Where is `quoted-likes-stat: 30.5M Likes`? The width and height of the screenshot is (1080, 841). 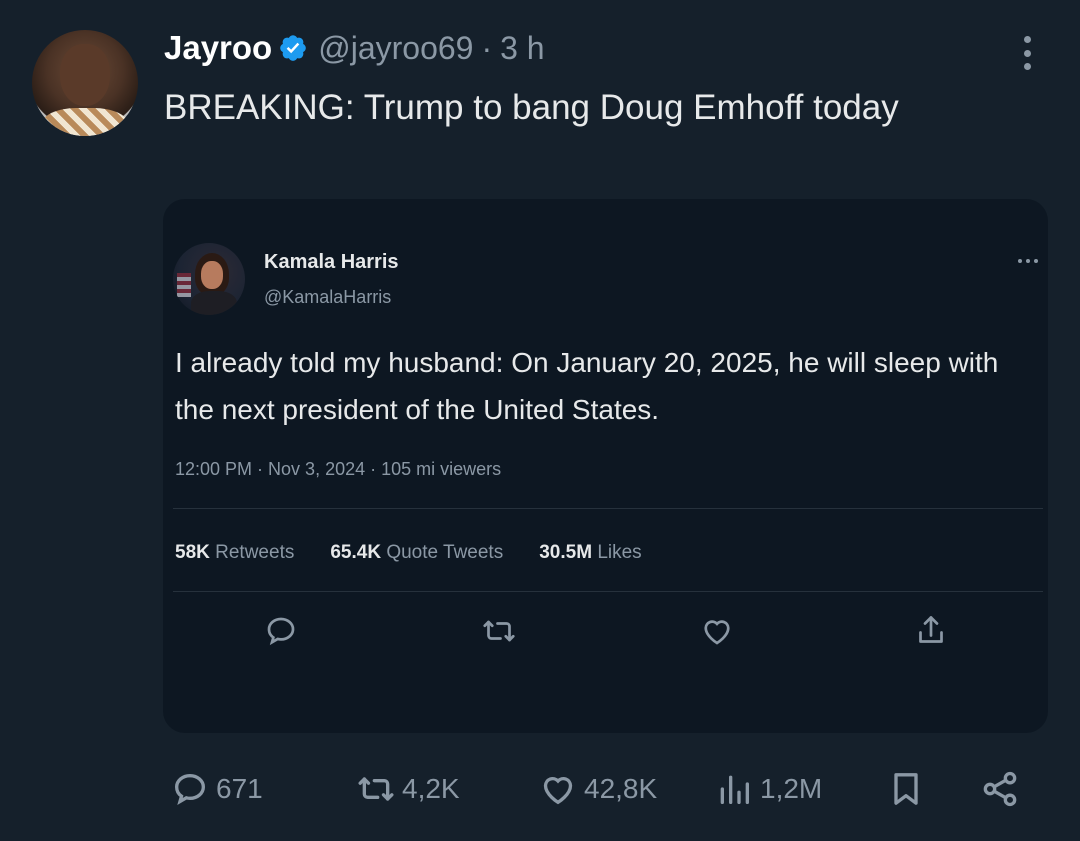 quoted-likes-stat: 30.5M Likes is located at coordinates (590, 553).